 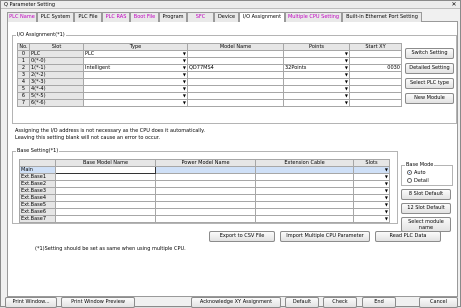 I want to click on radio-empty-icon, so click(x=409, y=180).